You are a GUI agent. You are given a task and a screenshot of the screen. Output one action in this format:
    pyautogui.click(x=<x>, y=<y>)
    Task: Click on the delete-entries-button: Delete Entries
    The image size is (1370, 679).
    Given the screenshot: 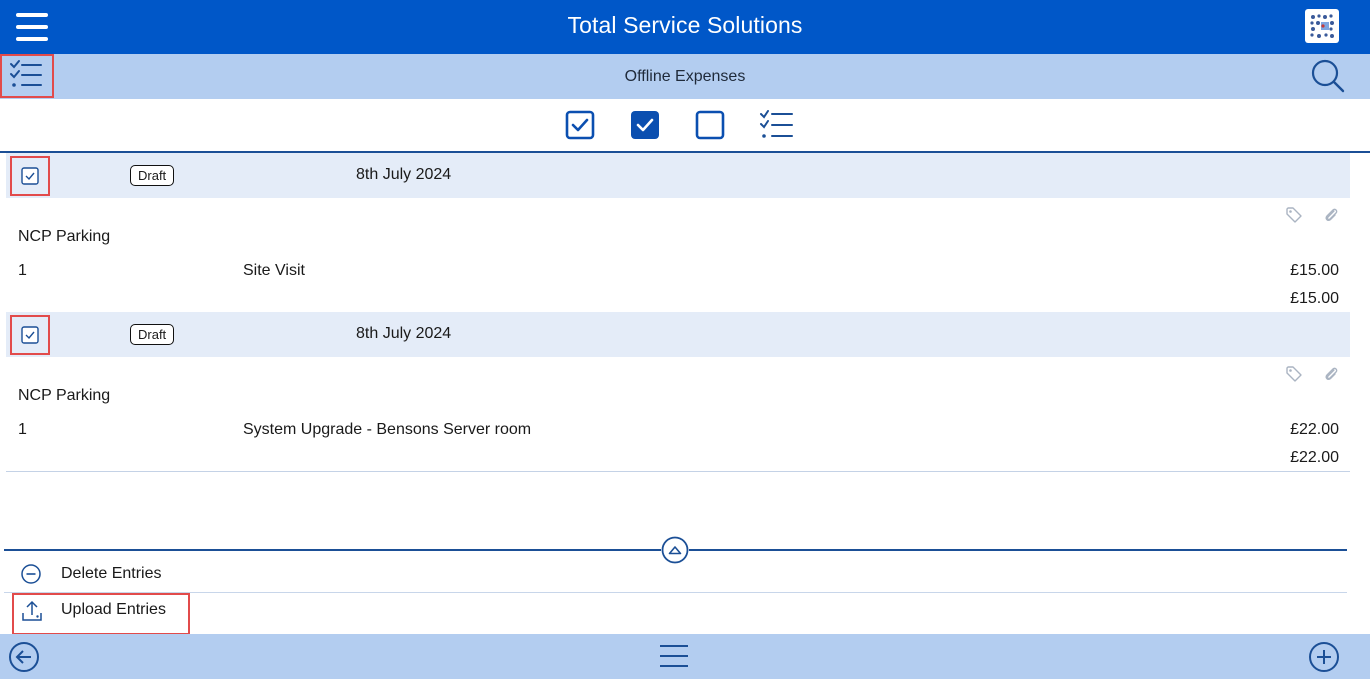 What is the action you would take?
    pyautogui.click(x=675, y=574)
    